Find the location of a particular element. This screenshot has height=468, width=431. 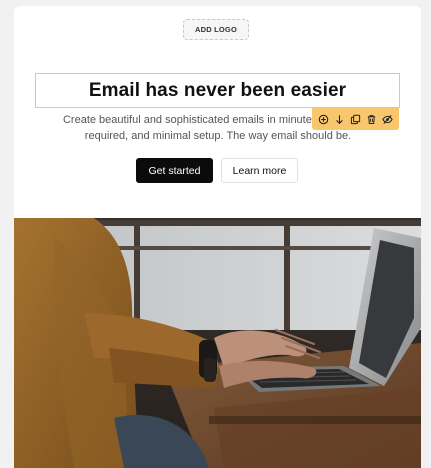

block-toolbar is located at coordinates (355, 119).